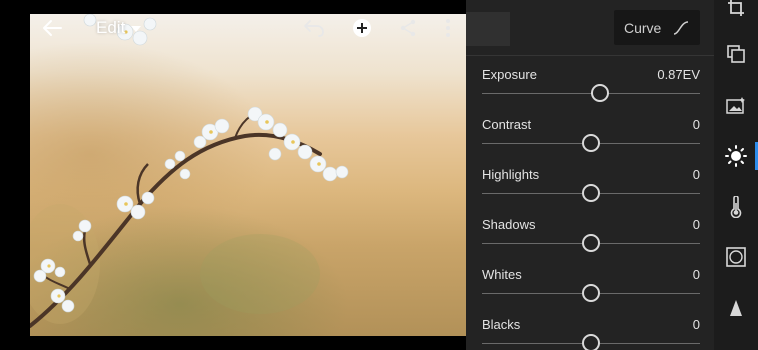 This screenshot has height=350, width=758. What do you see at coordinates (362, 28) in the screenshot?
I see `add-circle-icon` at bounding box center [362, 28].